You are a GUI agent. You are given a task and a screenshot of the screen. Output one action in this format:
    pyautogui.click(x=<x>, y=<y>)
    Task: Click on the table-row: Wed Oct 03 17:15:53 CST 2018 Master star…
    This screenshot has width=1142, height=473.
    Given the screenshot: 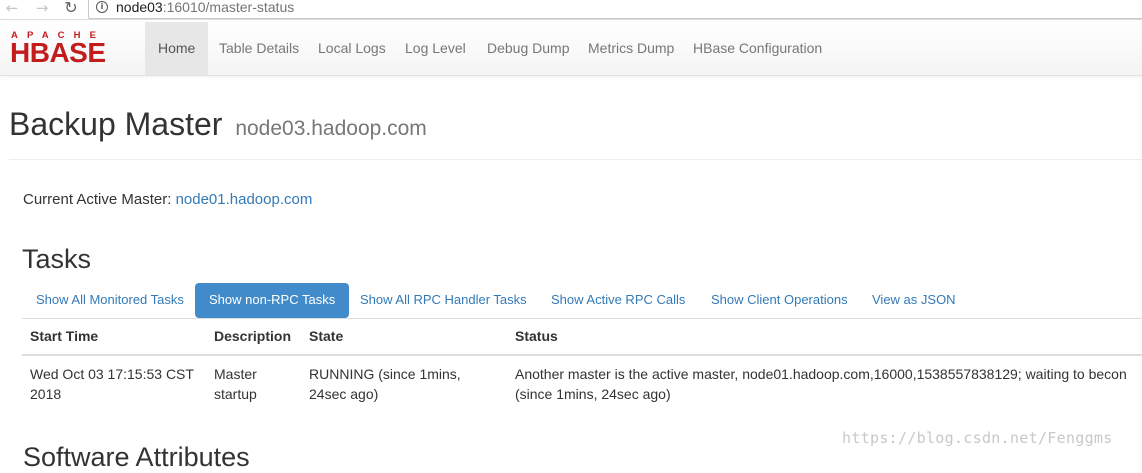 What is the action you would take?
    pyautogui.click(x=582, y=383)
    